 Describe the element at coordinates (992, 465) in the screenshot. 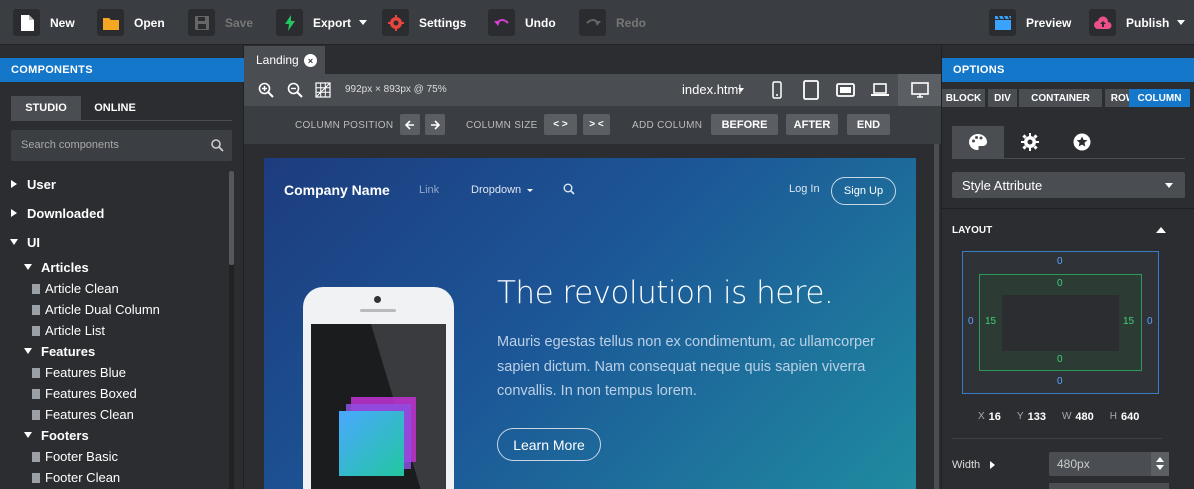

I see `expand-arrow-icon` at that location.